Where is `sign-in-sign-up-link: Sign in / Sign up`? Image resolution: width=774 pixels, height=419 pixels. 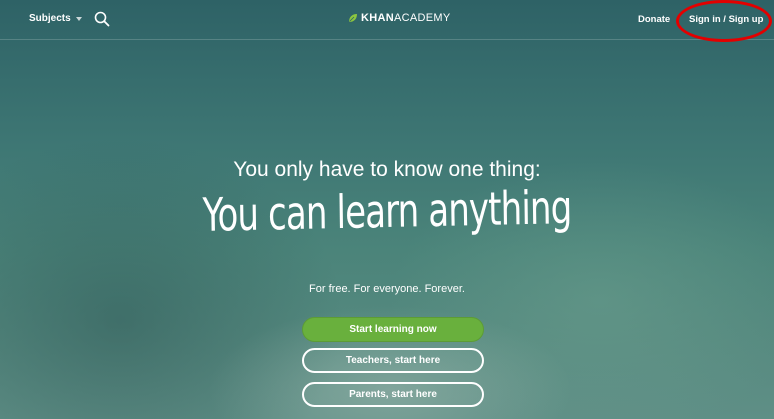
sign-in-sign-up-link: Sign in / Sign up is located at coordinates (726, 19).